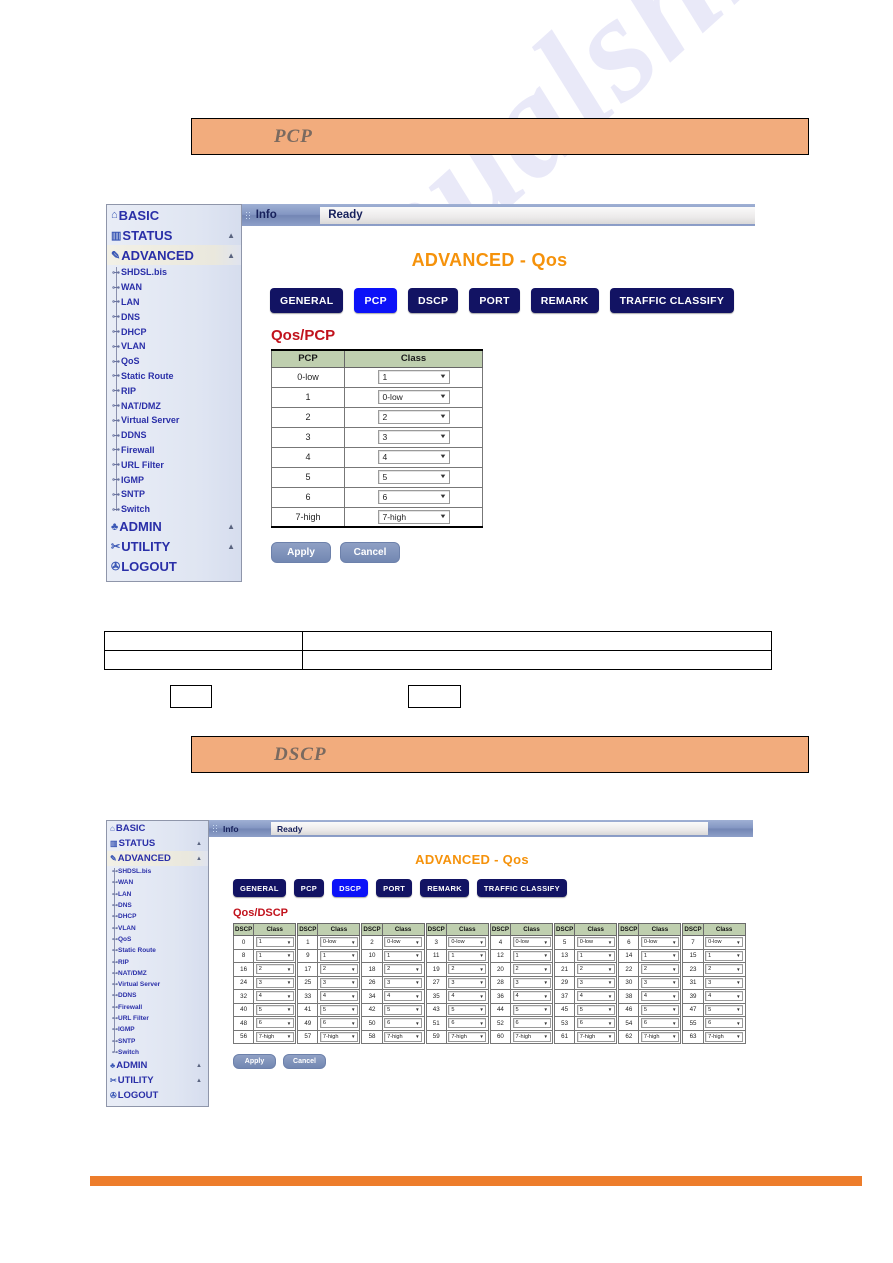 The width and height of the screenshot is (893, 1263). I want to click on sidebar-item-virtual-server: ⊶ Virtual Server, so click(174, 420).